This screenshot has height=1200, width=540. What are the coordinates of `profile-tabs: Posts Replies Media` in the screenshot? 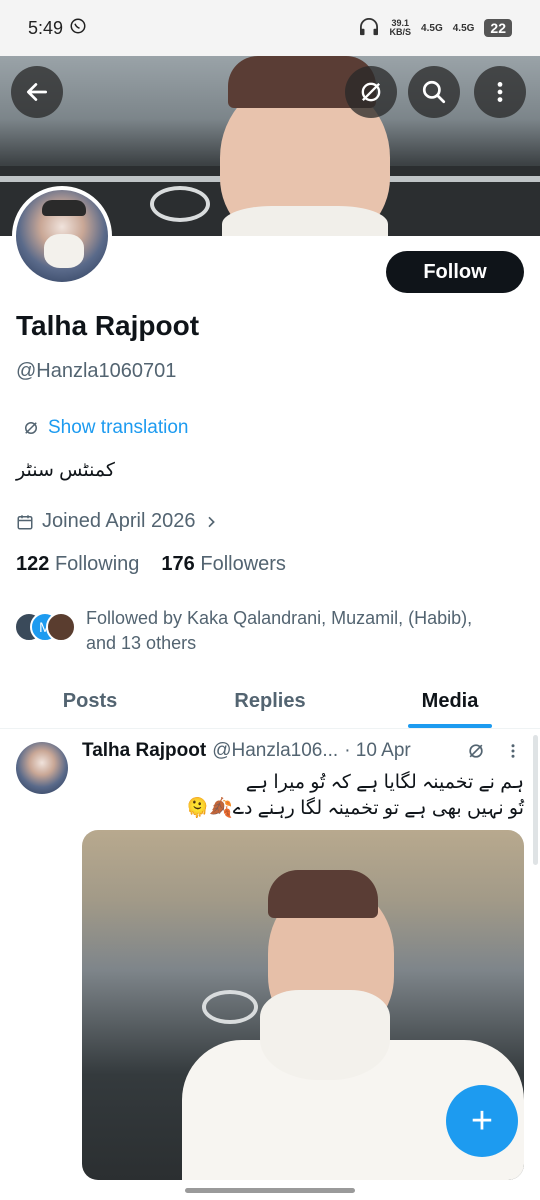 It's located at (270, 702).